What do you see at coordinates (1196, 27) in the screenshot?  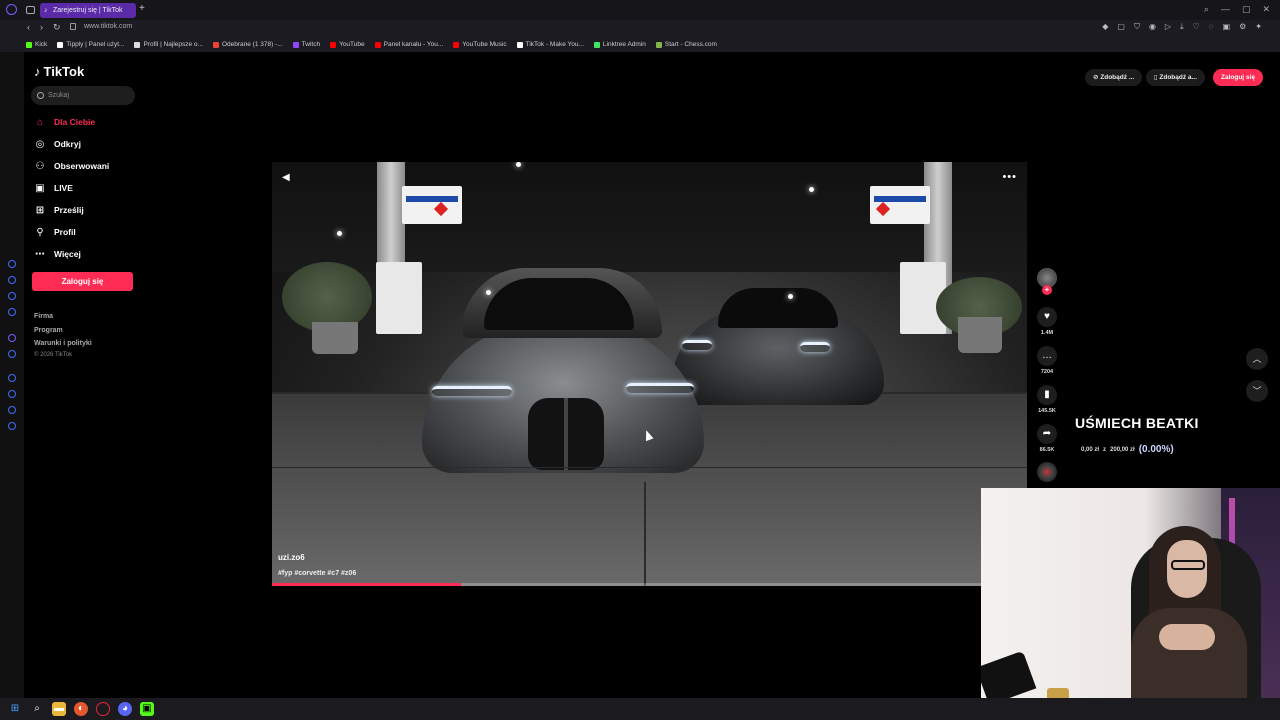 I see `heart-icon: ♡` at bounding box center [1196, 27].